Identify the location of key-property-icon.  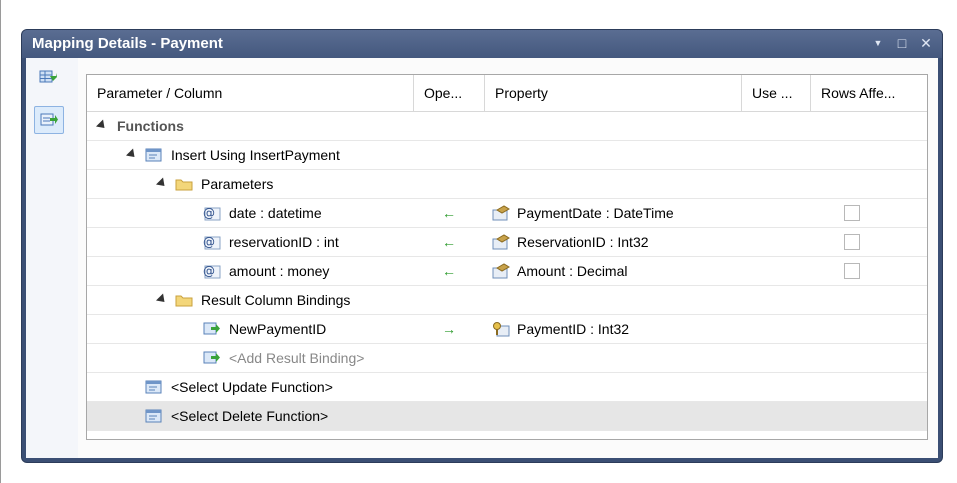
(501, 329).